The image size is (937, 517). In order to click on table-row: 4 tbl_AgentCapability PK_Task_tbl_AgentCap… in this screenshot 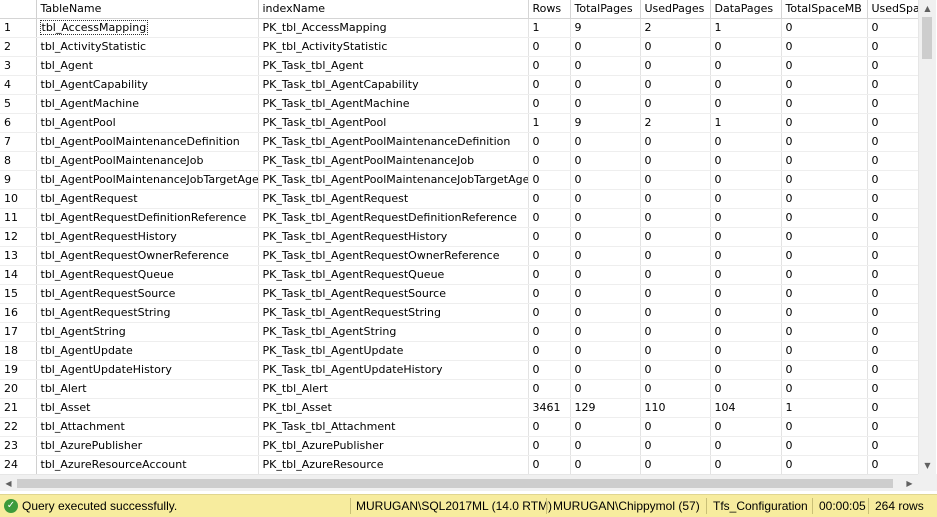, I will do `click(459, 85)`.